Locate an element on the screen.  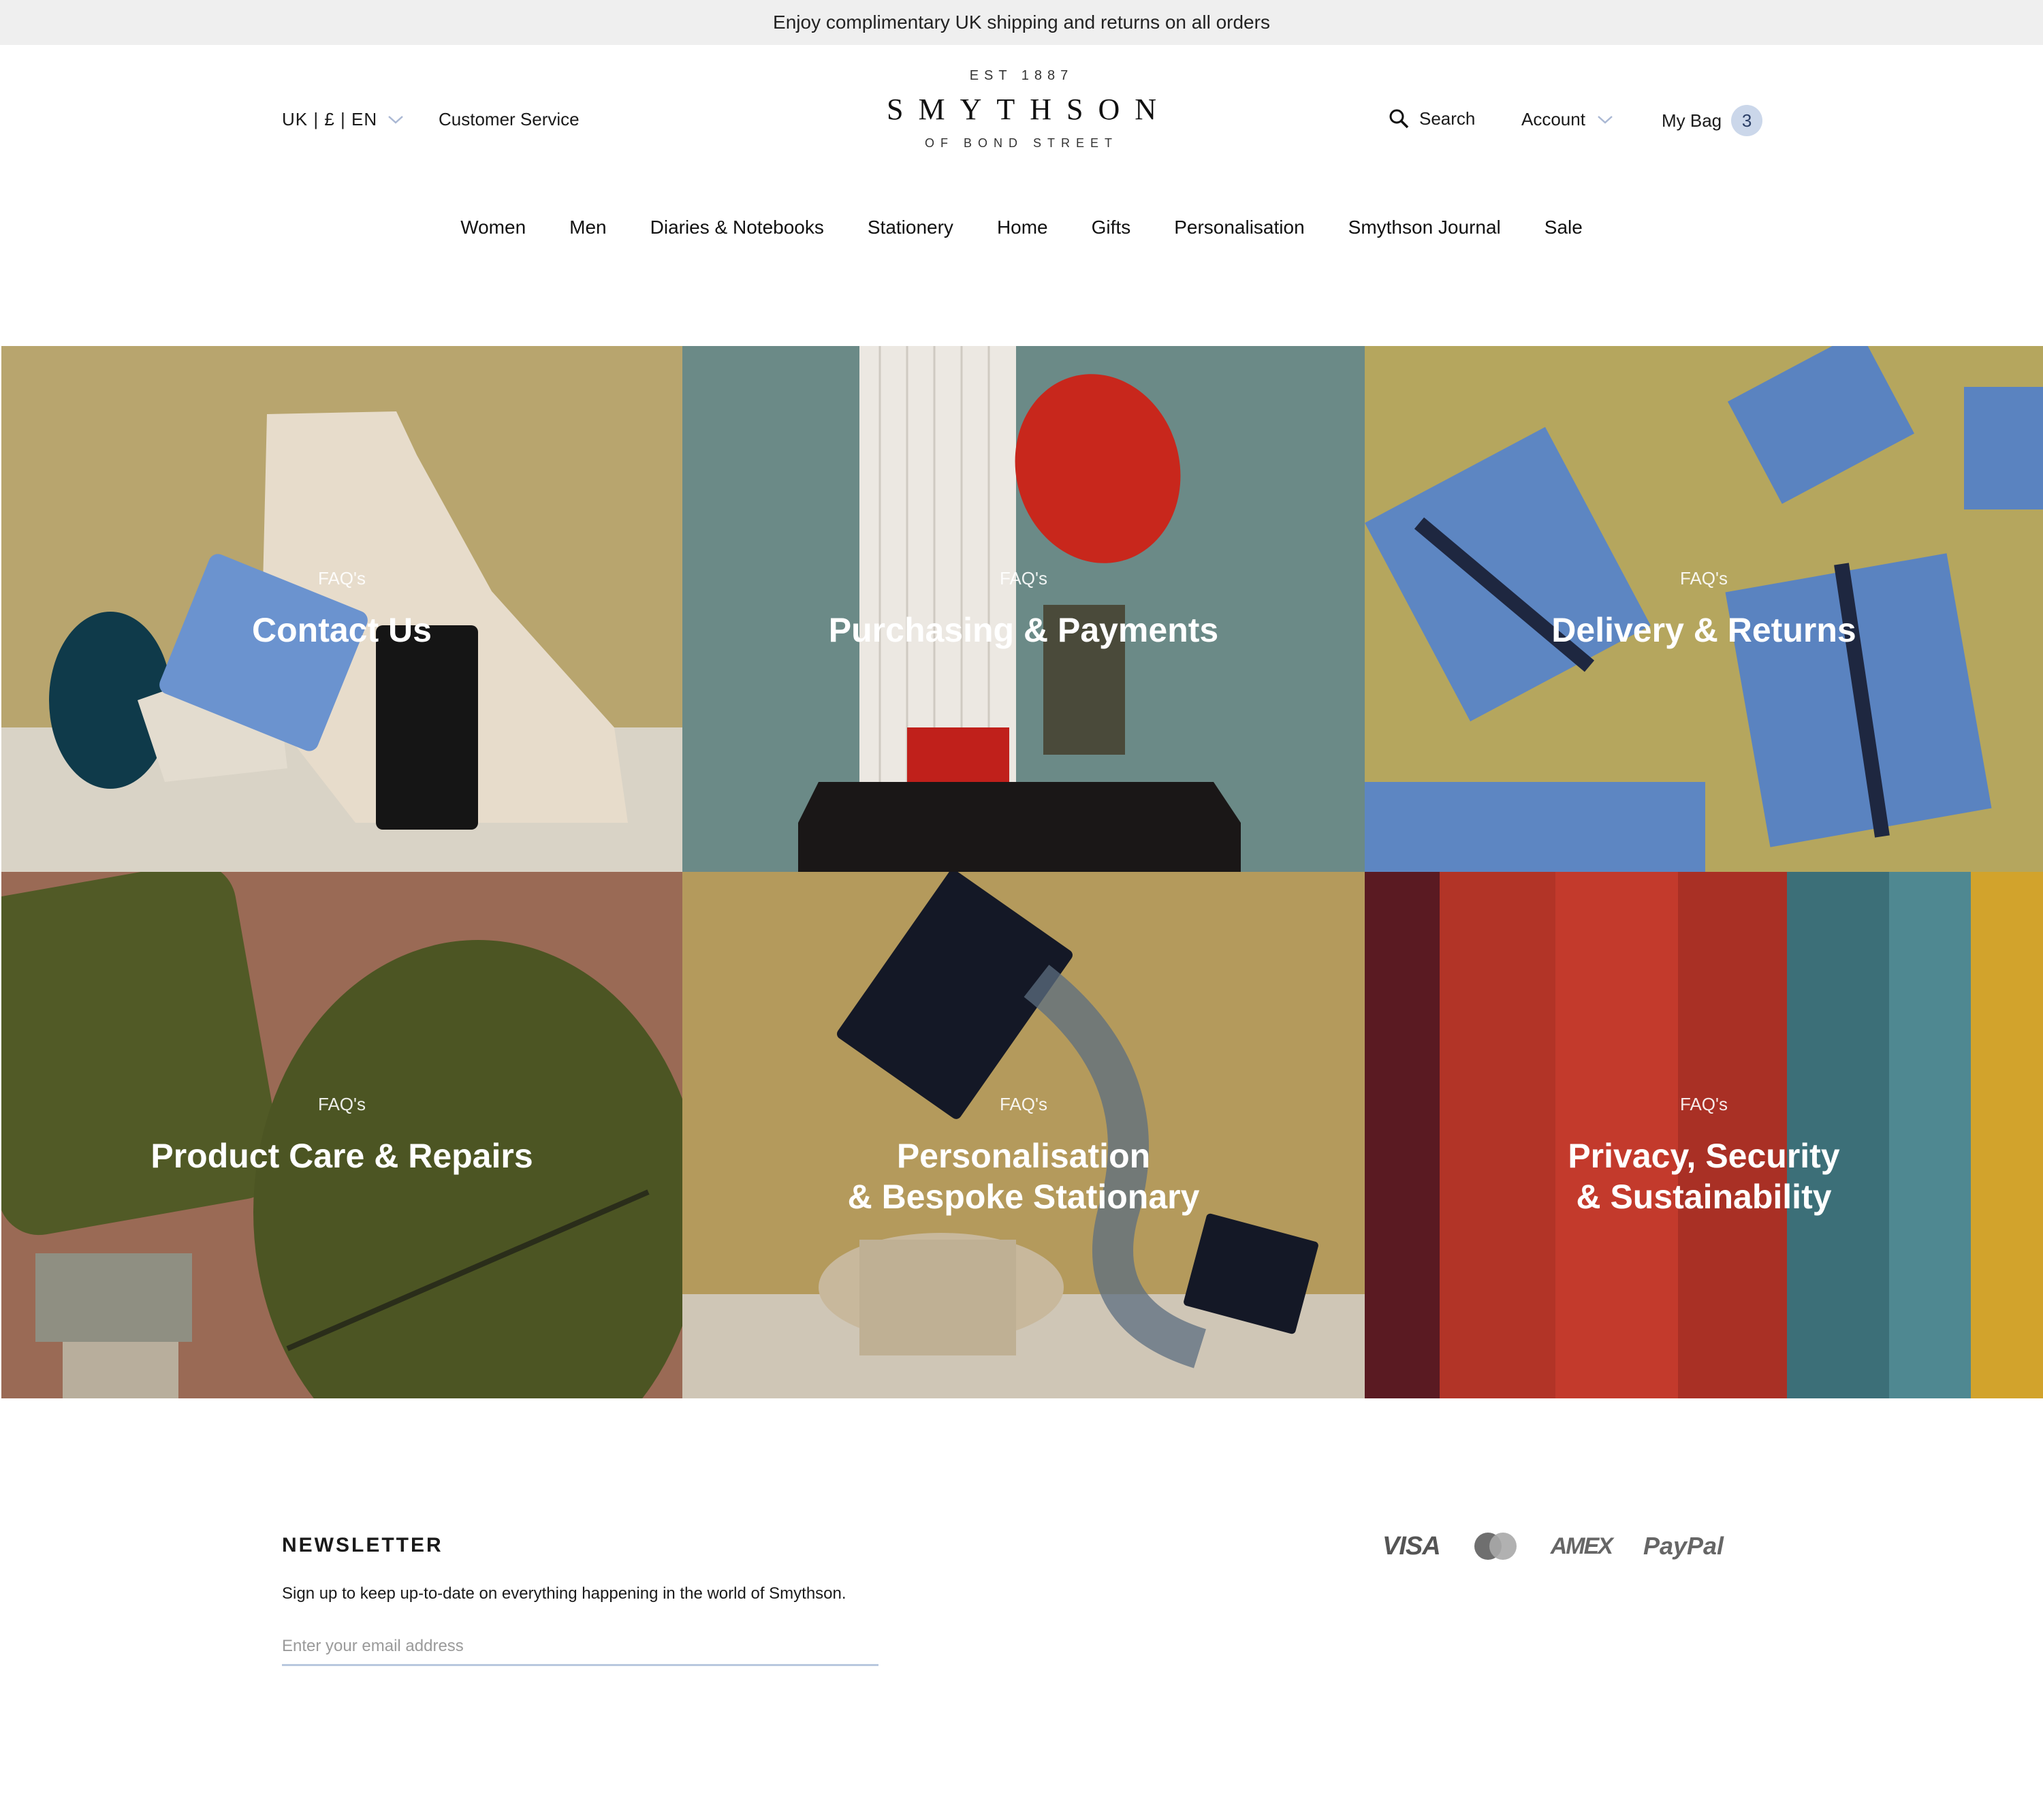
nav-item-gifts: Gifts is located at coordinates (1112, 227).